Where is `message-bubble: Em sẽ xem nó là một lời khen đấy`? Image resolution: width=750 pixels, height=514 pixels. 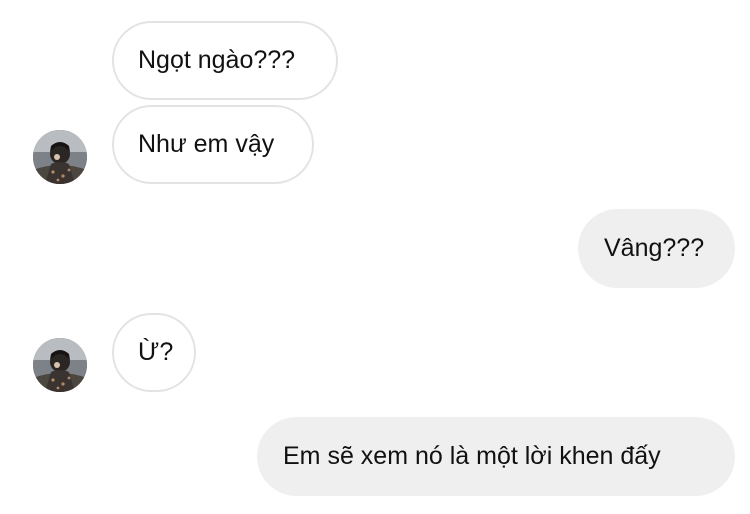 message-bubble: Em sẽ xem nó là một lời khen đấy is located at coordinates (496, 456).